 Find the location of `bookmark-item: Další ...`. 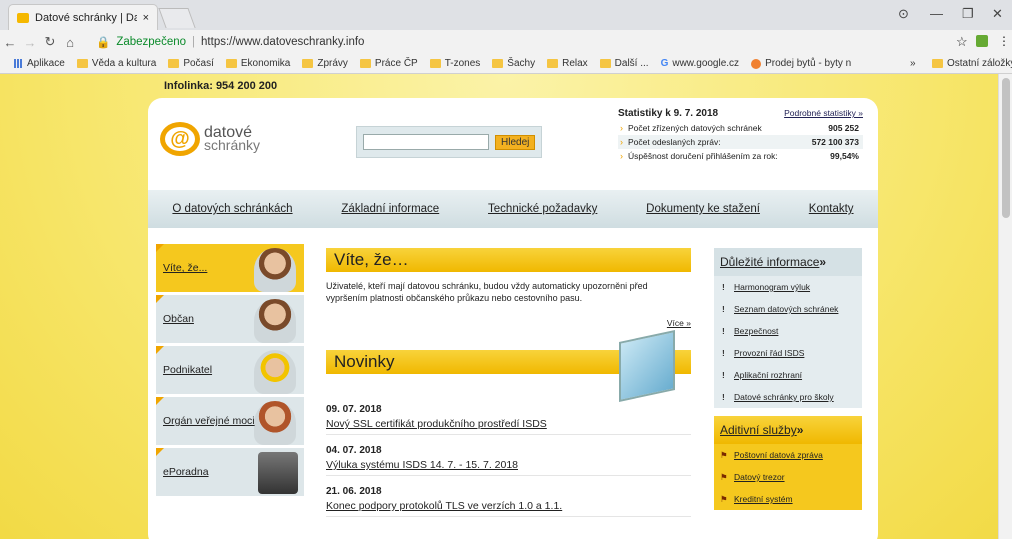

bookmark-item: Další ... is located at coordinates (624, 63).